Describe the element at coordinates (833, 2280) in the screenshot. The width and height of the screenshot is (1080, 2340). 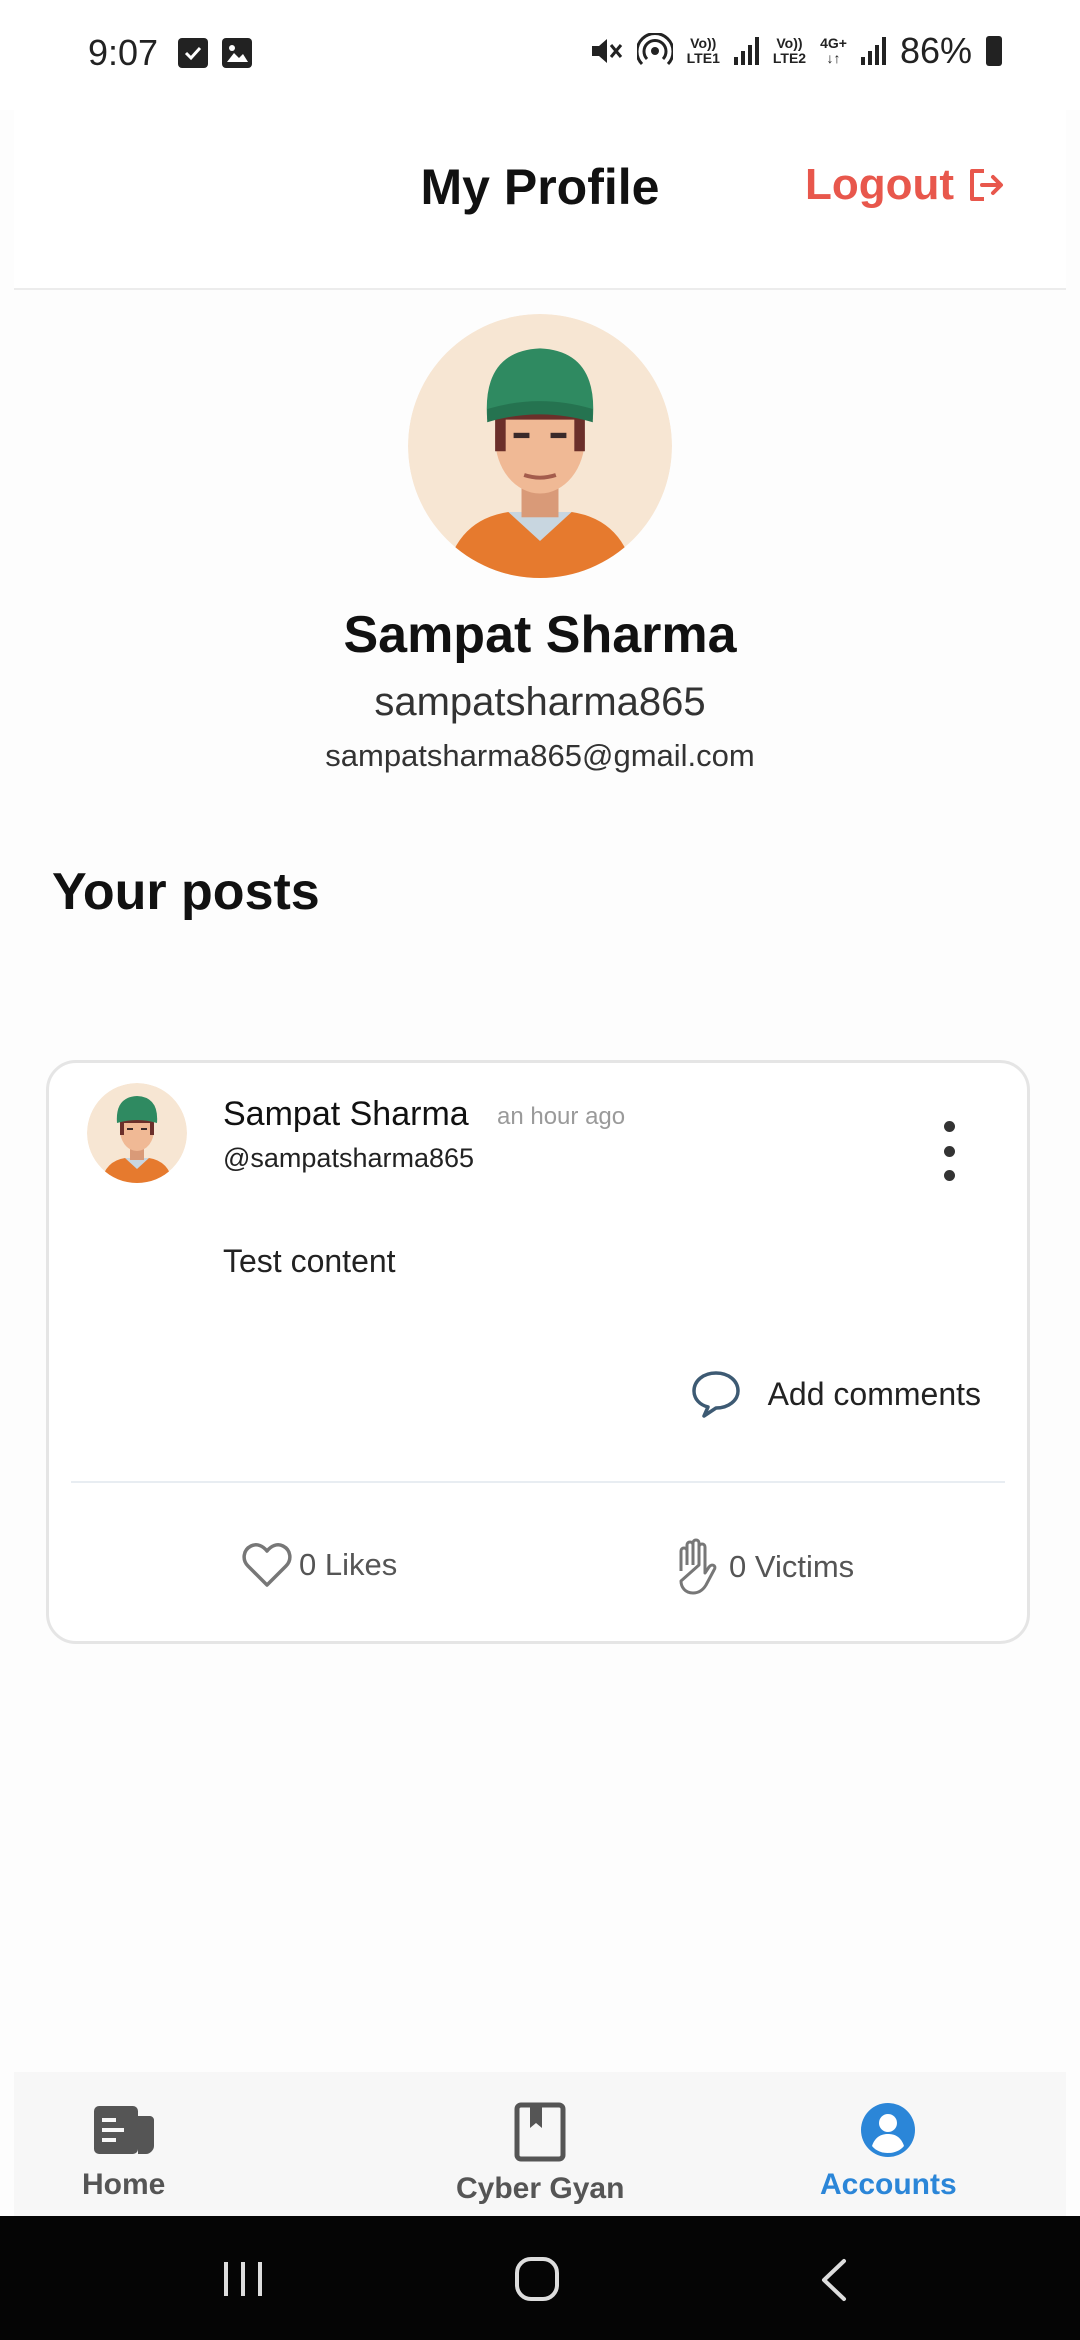
I see `back-icon` at that location.